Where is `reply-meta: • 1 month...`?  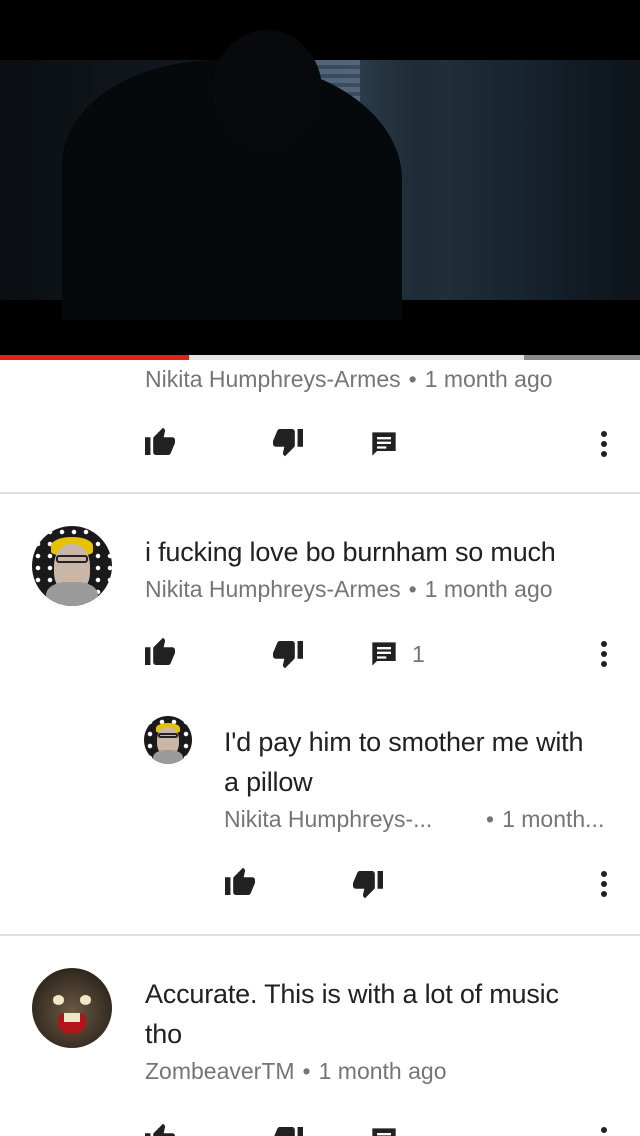 reply-meta: • 1 month... is located at coordinates (545, 819).